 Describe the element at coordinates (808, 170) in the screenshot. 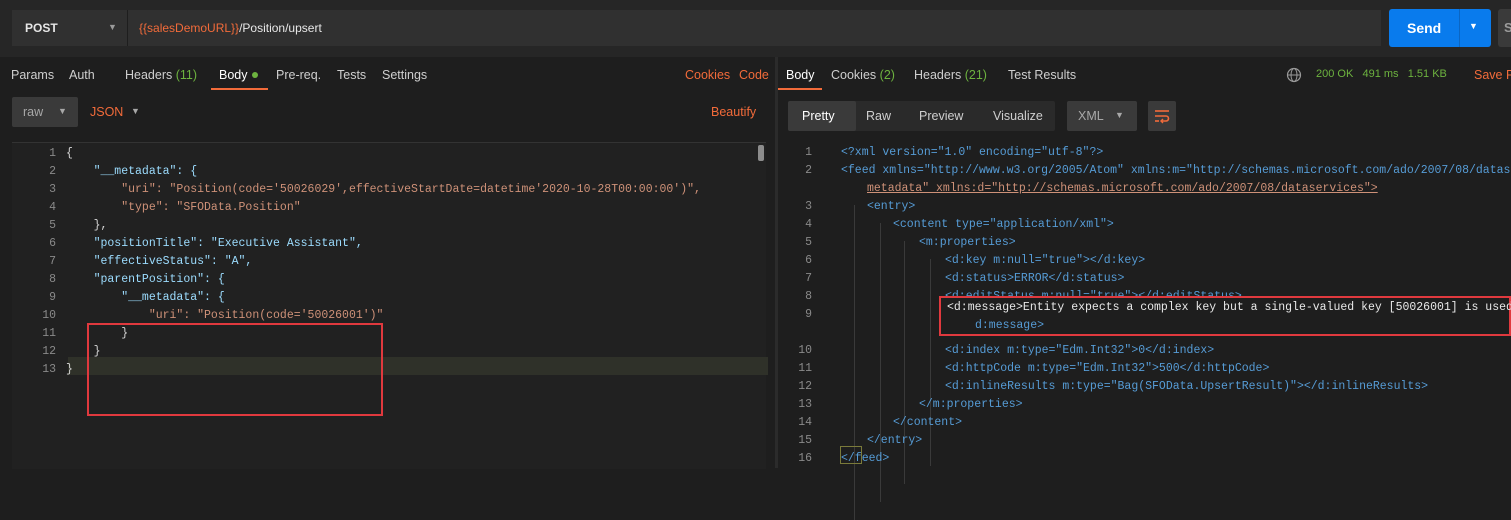

I see `line-number: 2` at that location.